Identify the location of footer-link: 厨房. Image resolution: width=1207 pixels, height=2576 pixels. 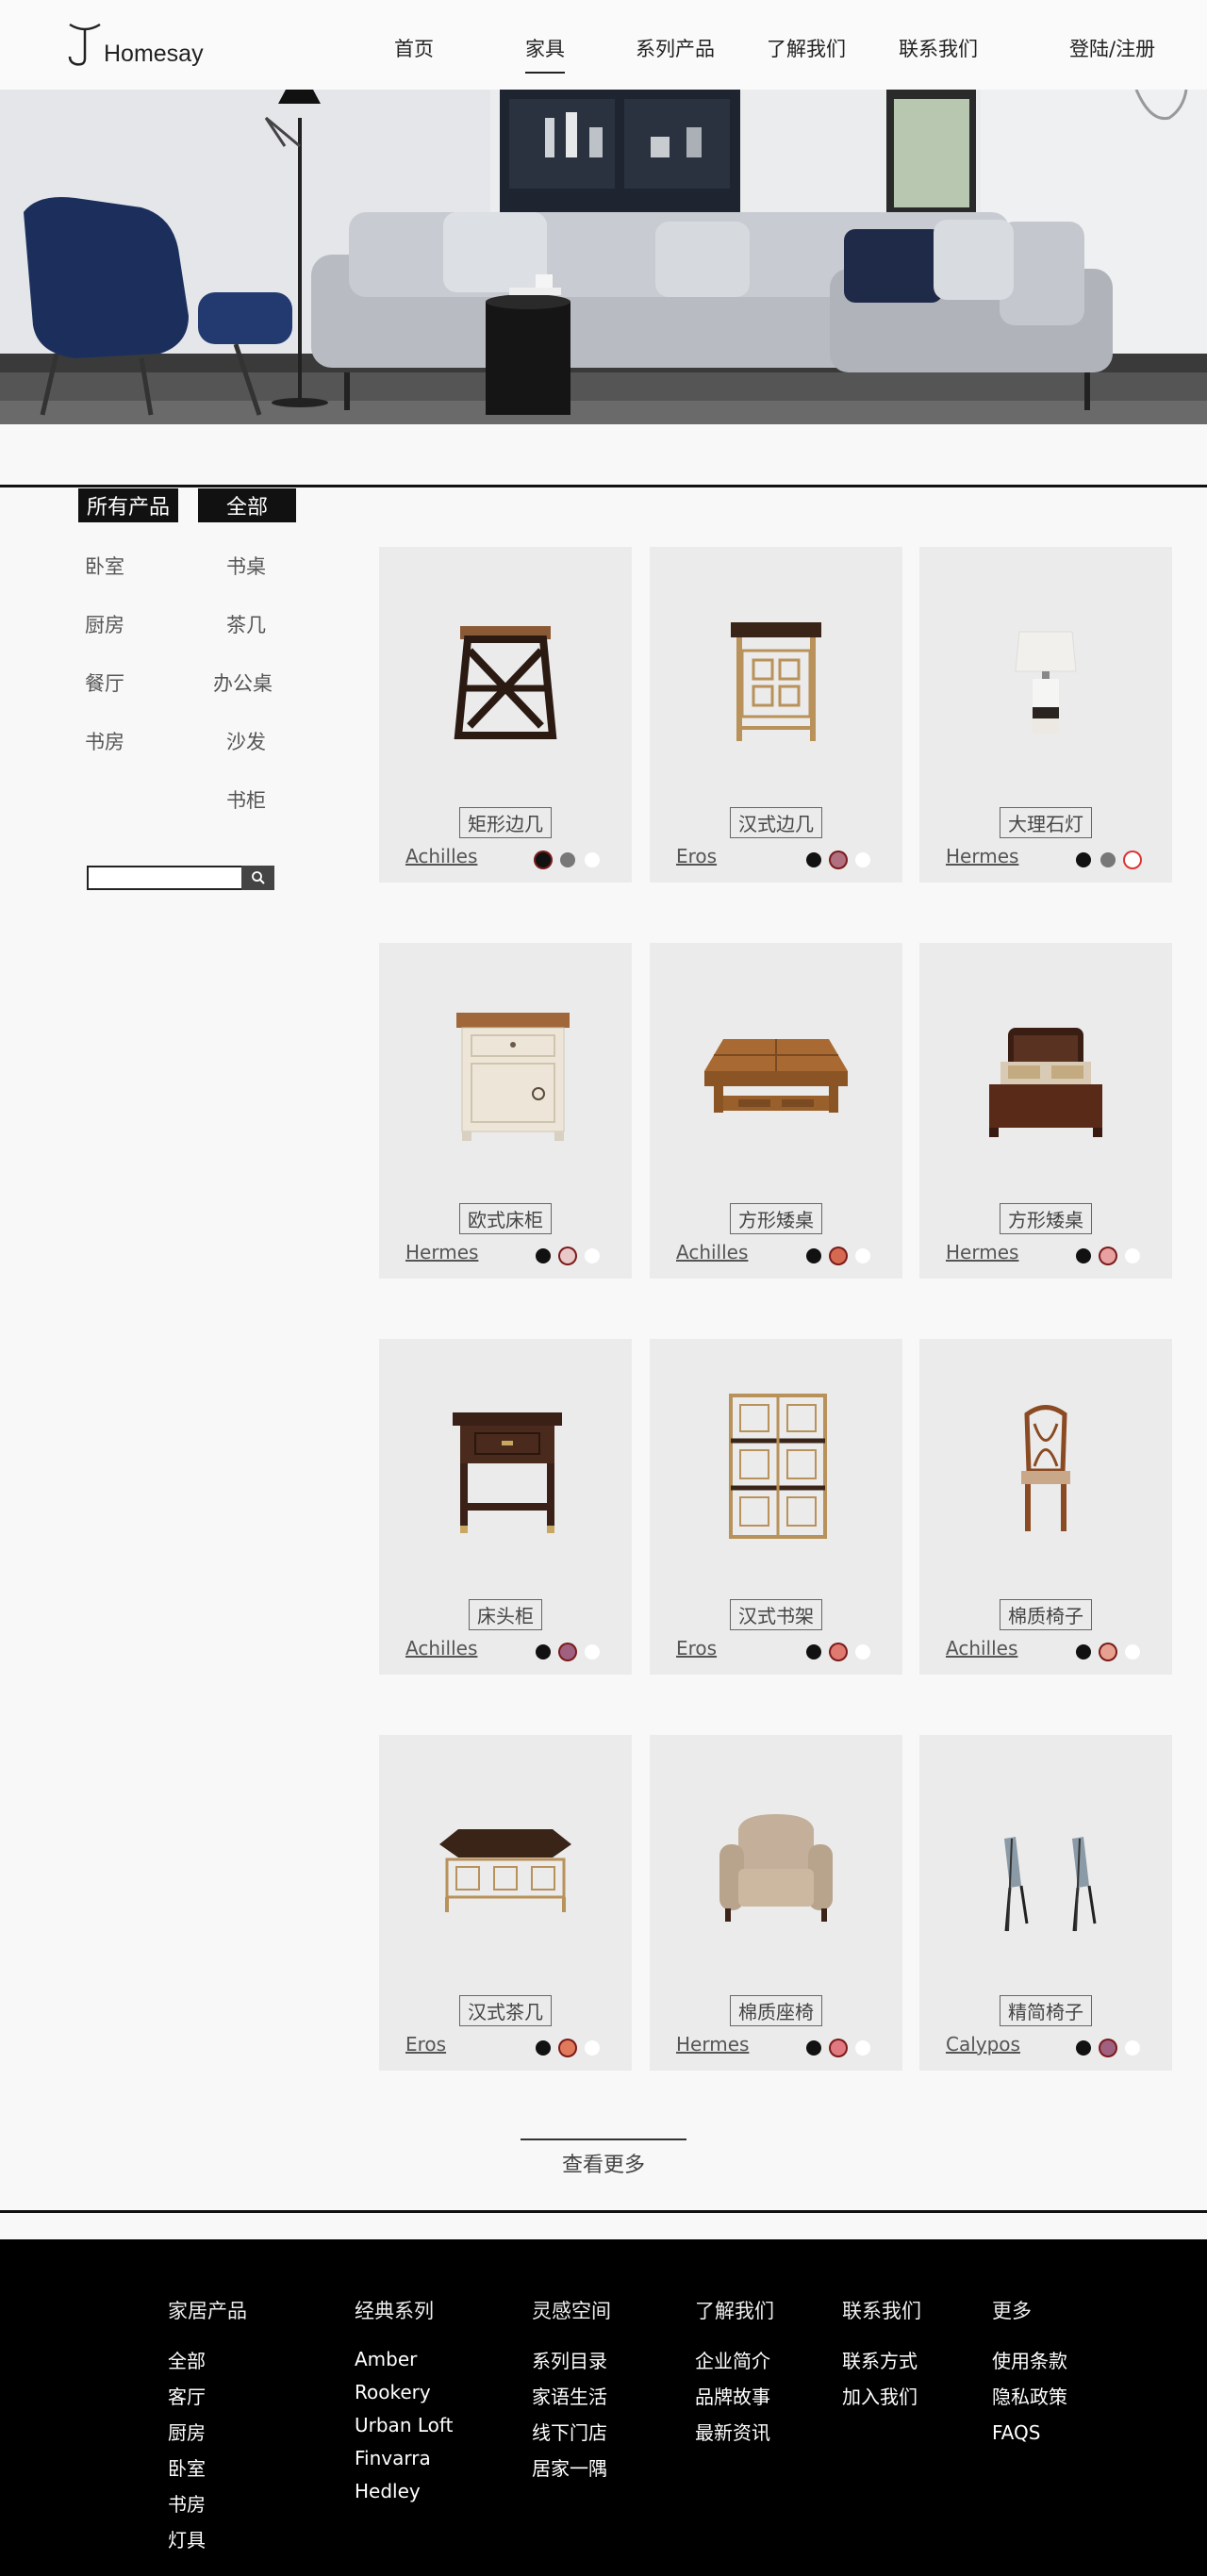
(207, 2433).